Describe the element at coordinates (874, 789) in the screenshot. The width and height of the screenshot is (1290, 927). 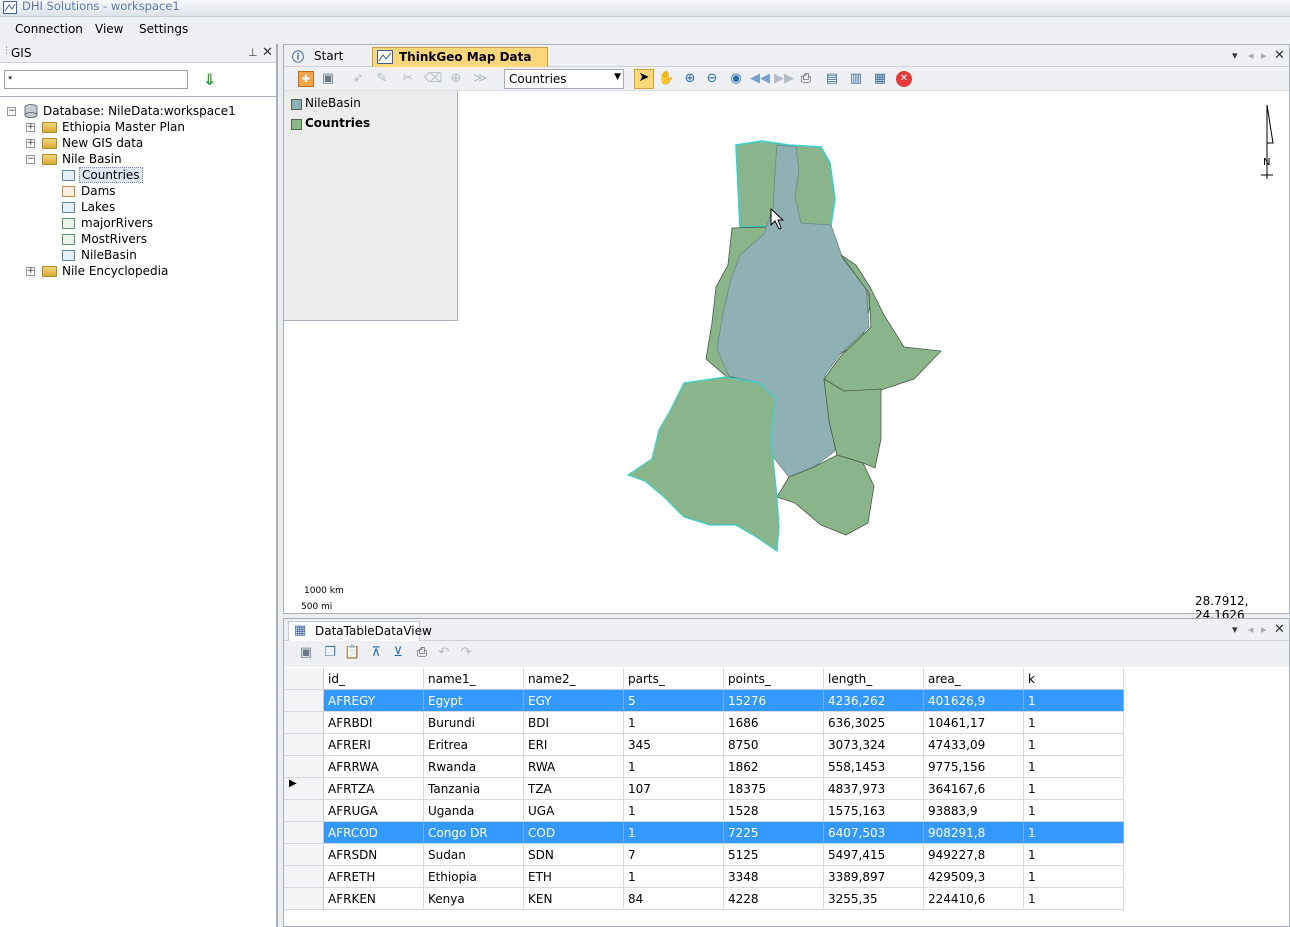
I see `table-cell: 4837,973` at that location.